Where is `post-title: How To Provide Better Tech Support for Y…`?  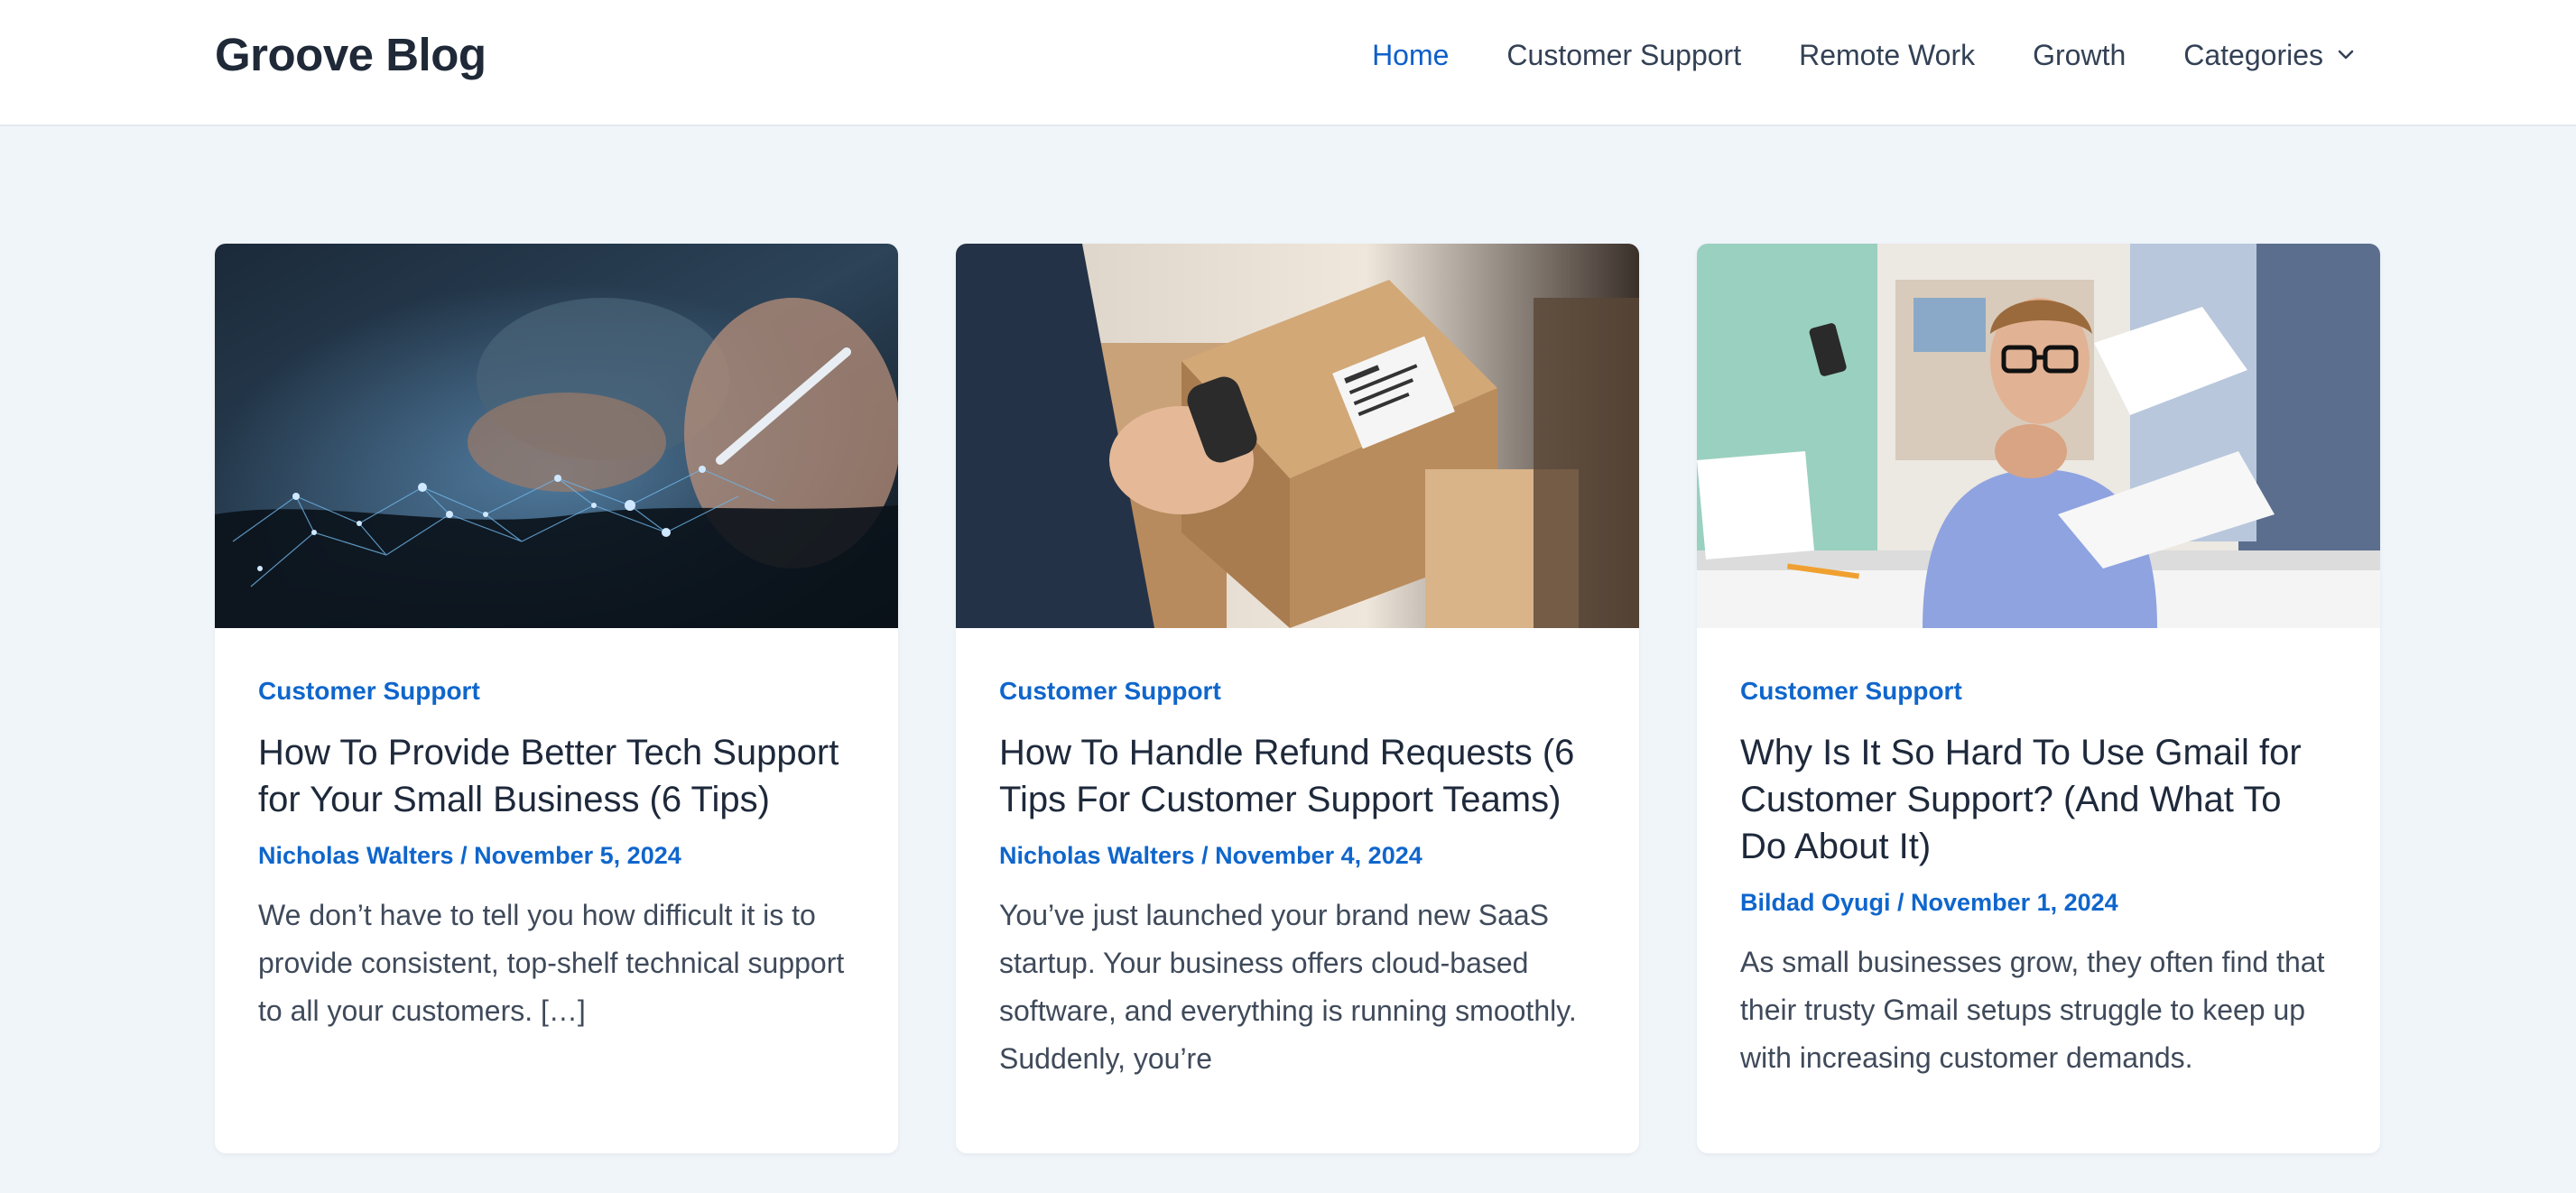 post-title: How To Provide Better Tech Support for Y… is located at coordinates (556, 776).